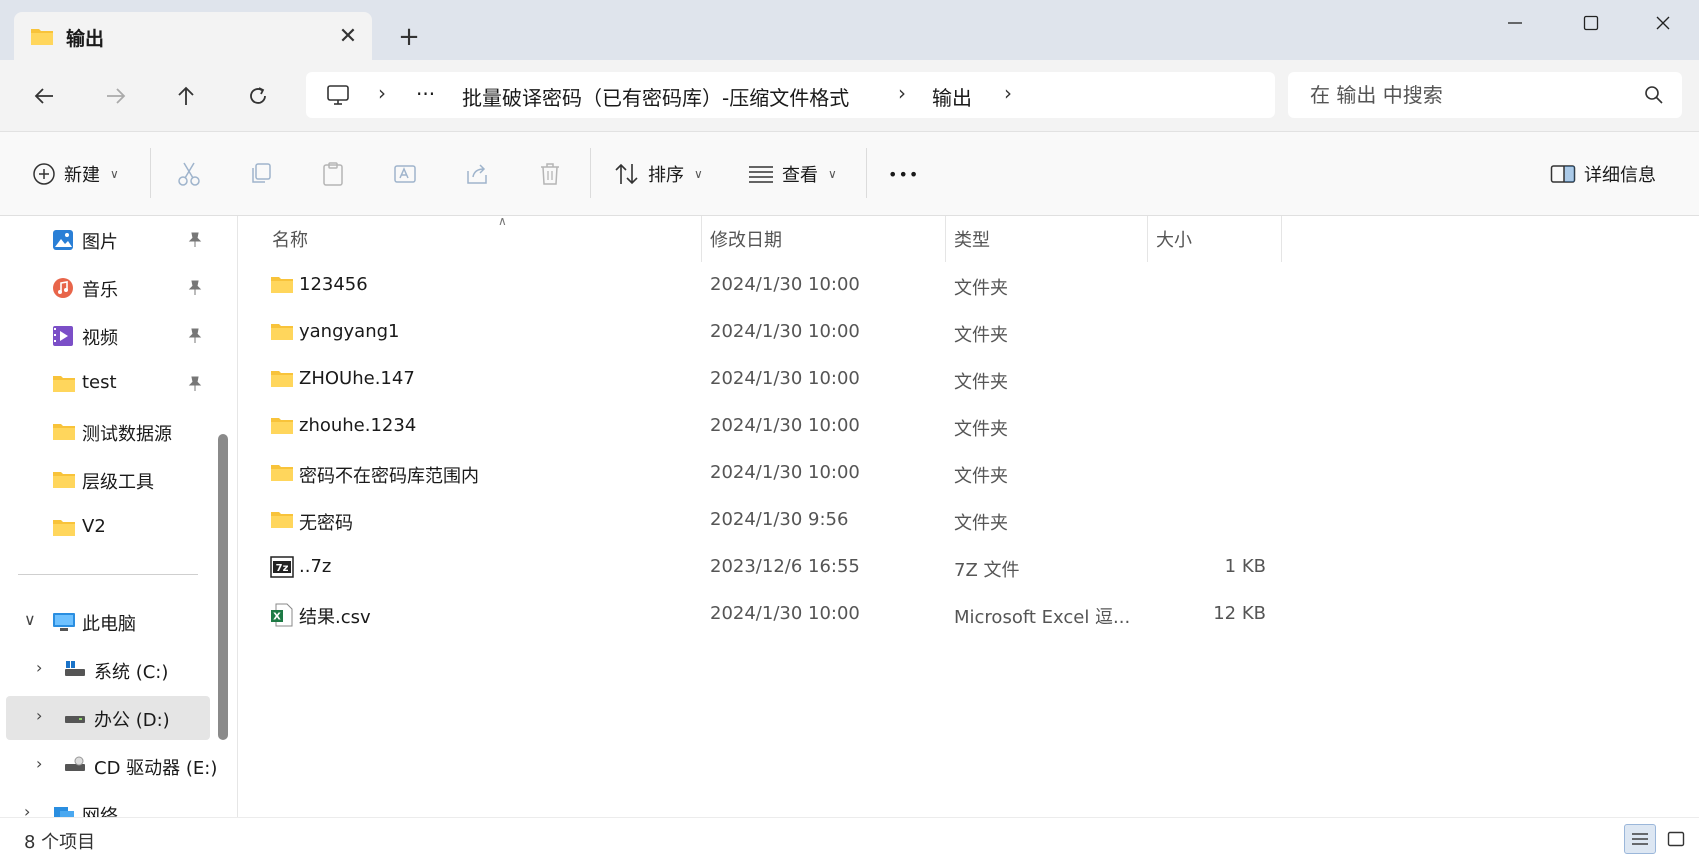  Describe the element at coordinates (824, 239) in the screenshot. I see `column-header-date: 修改日期` at that location.